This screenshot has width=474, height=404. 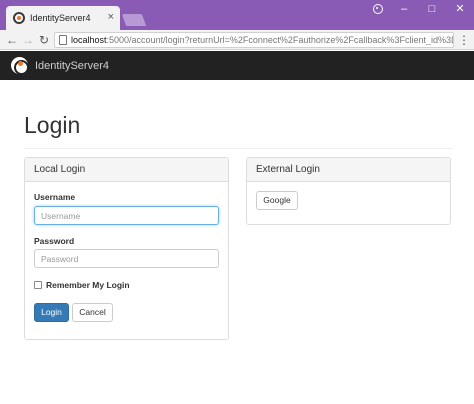 I want to click on reload-icon: ↻, so click(x=44, y=40).